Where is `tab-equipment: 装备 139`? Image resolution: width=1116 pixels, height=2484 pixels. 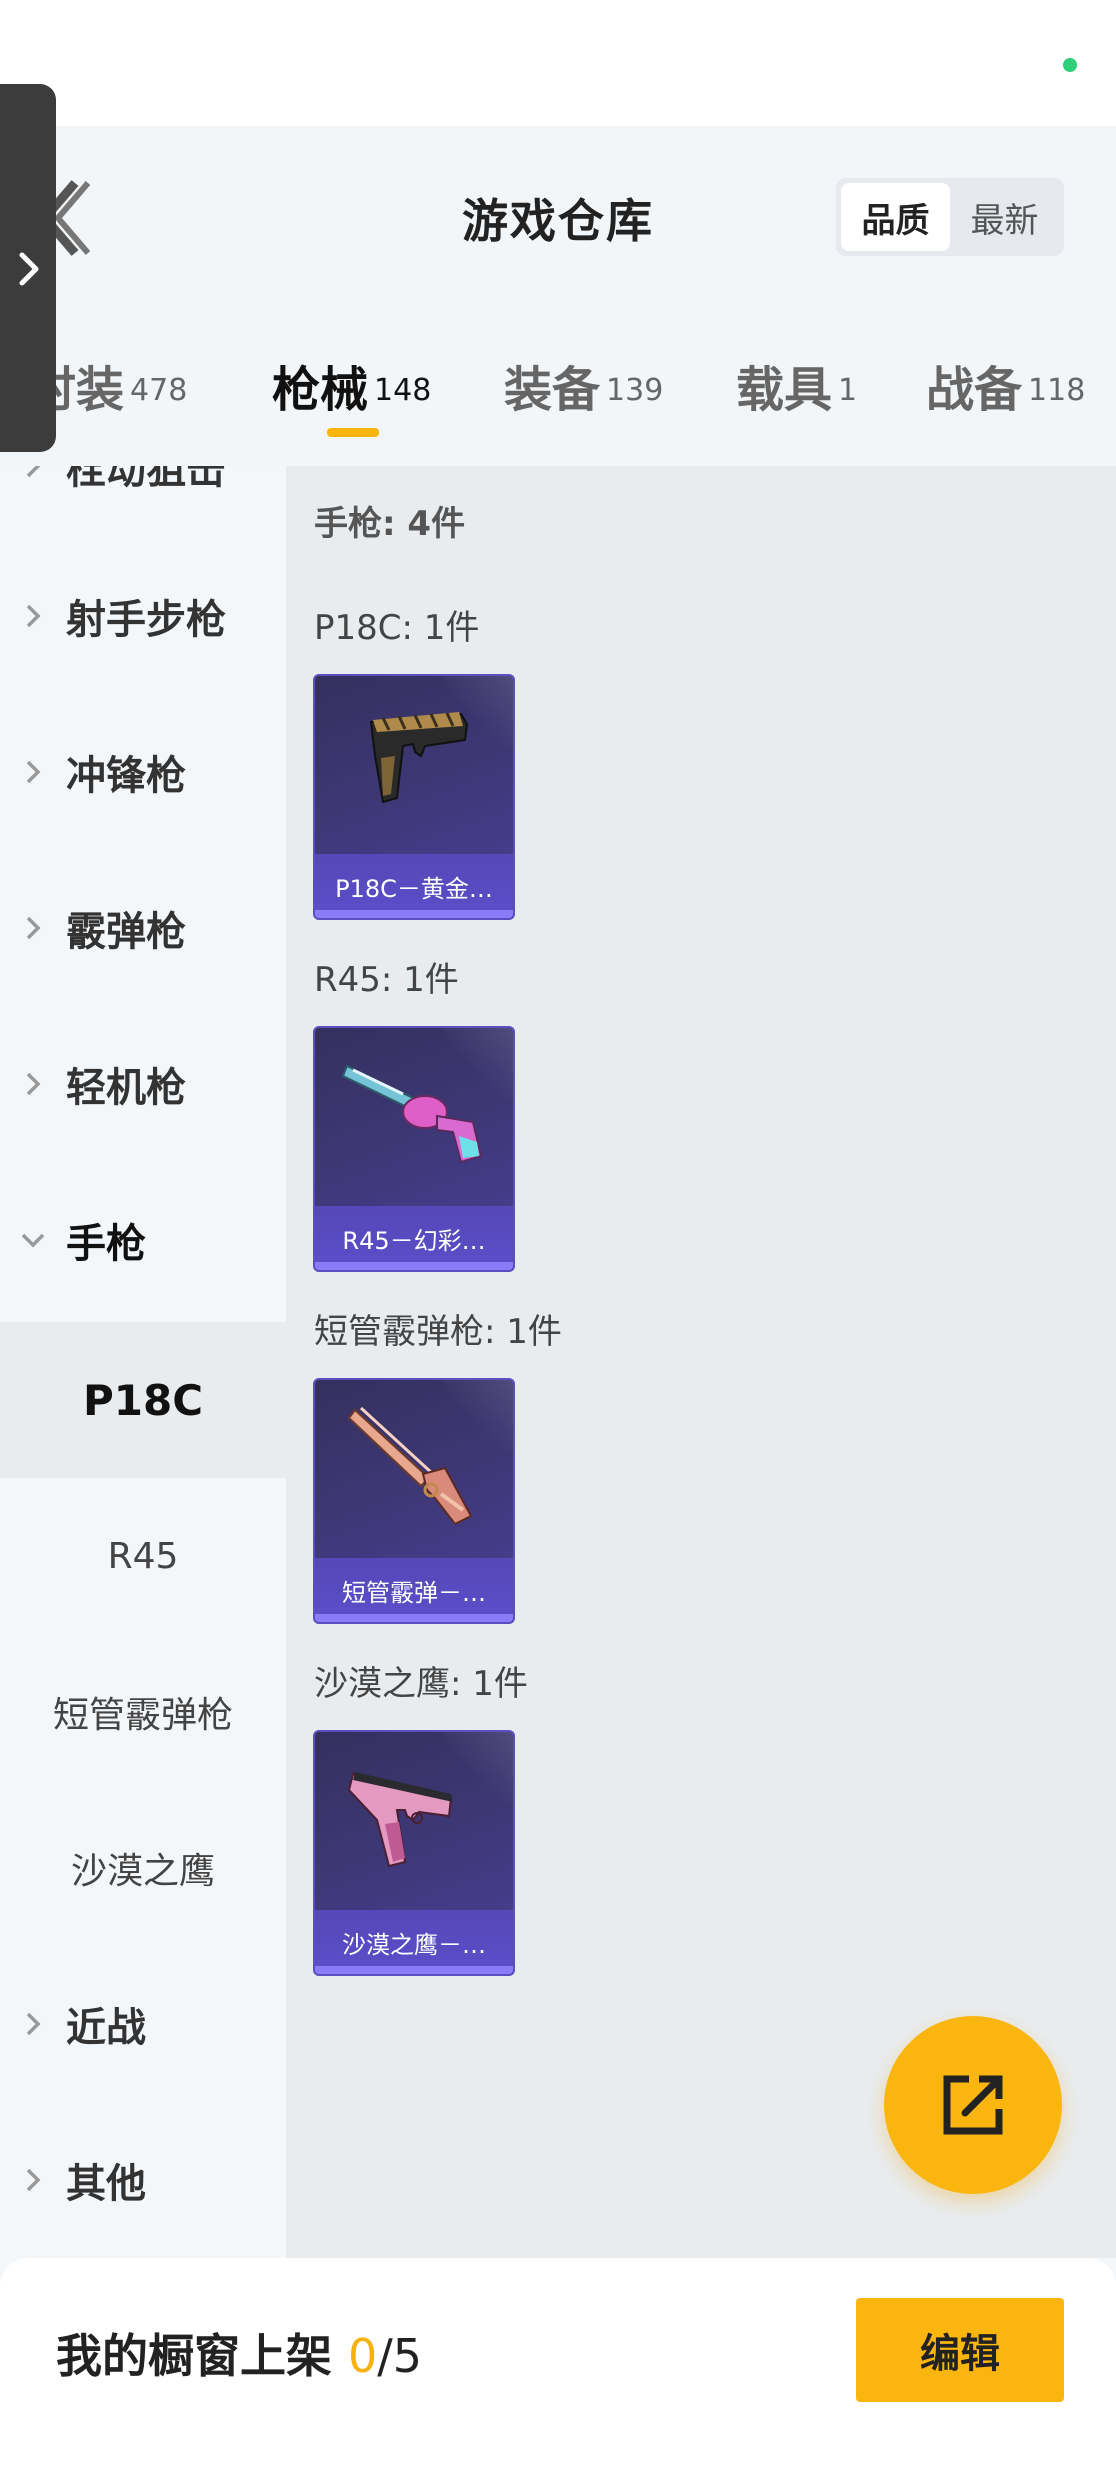
tab-equipment: 装备 139 is located at coordinates (583, 385).